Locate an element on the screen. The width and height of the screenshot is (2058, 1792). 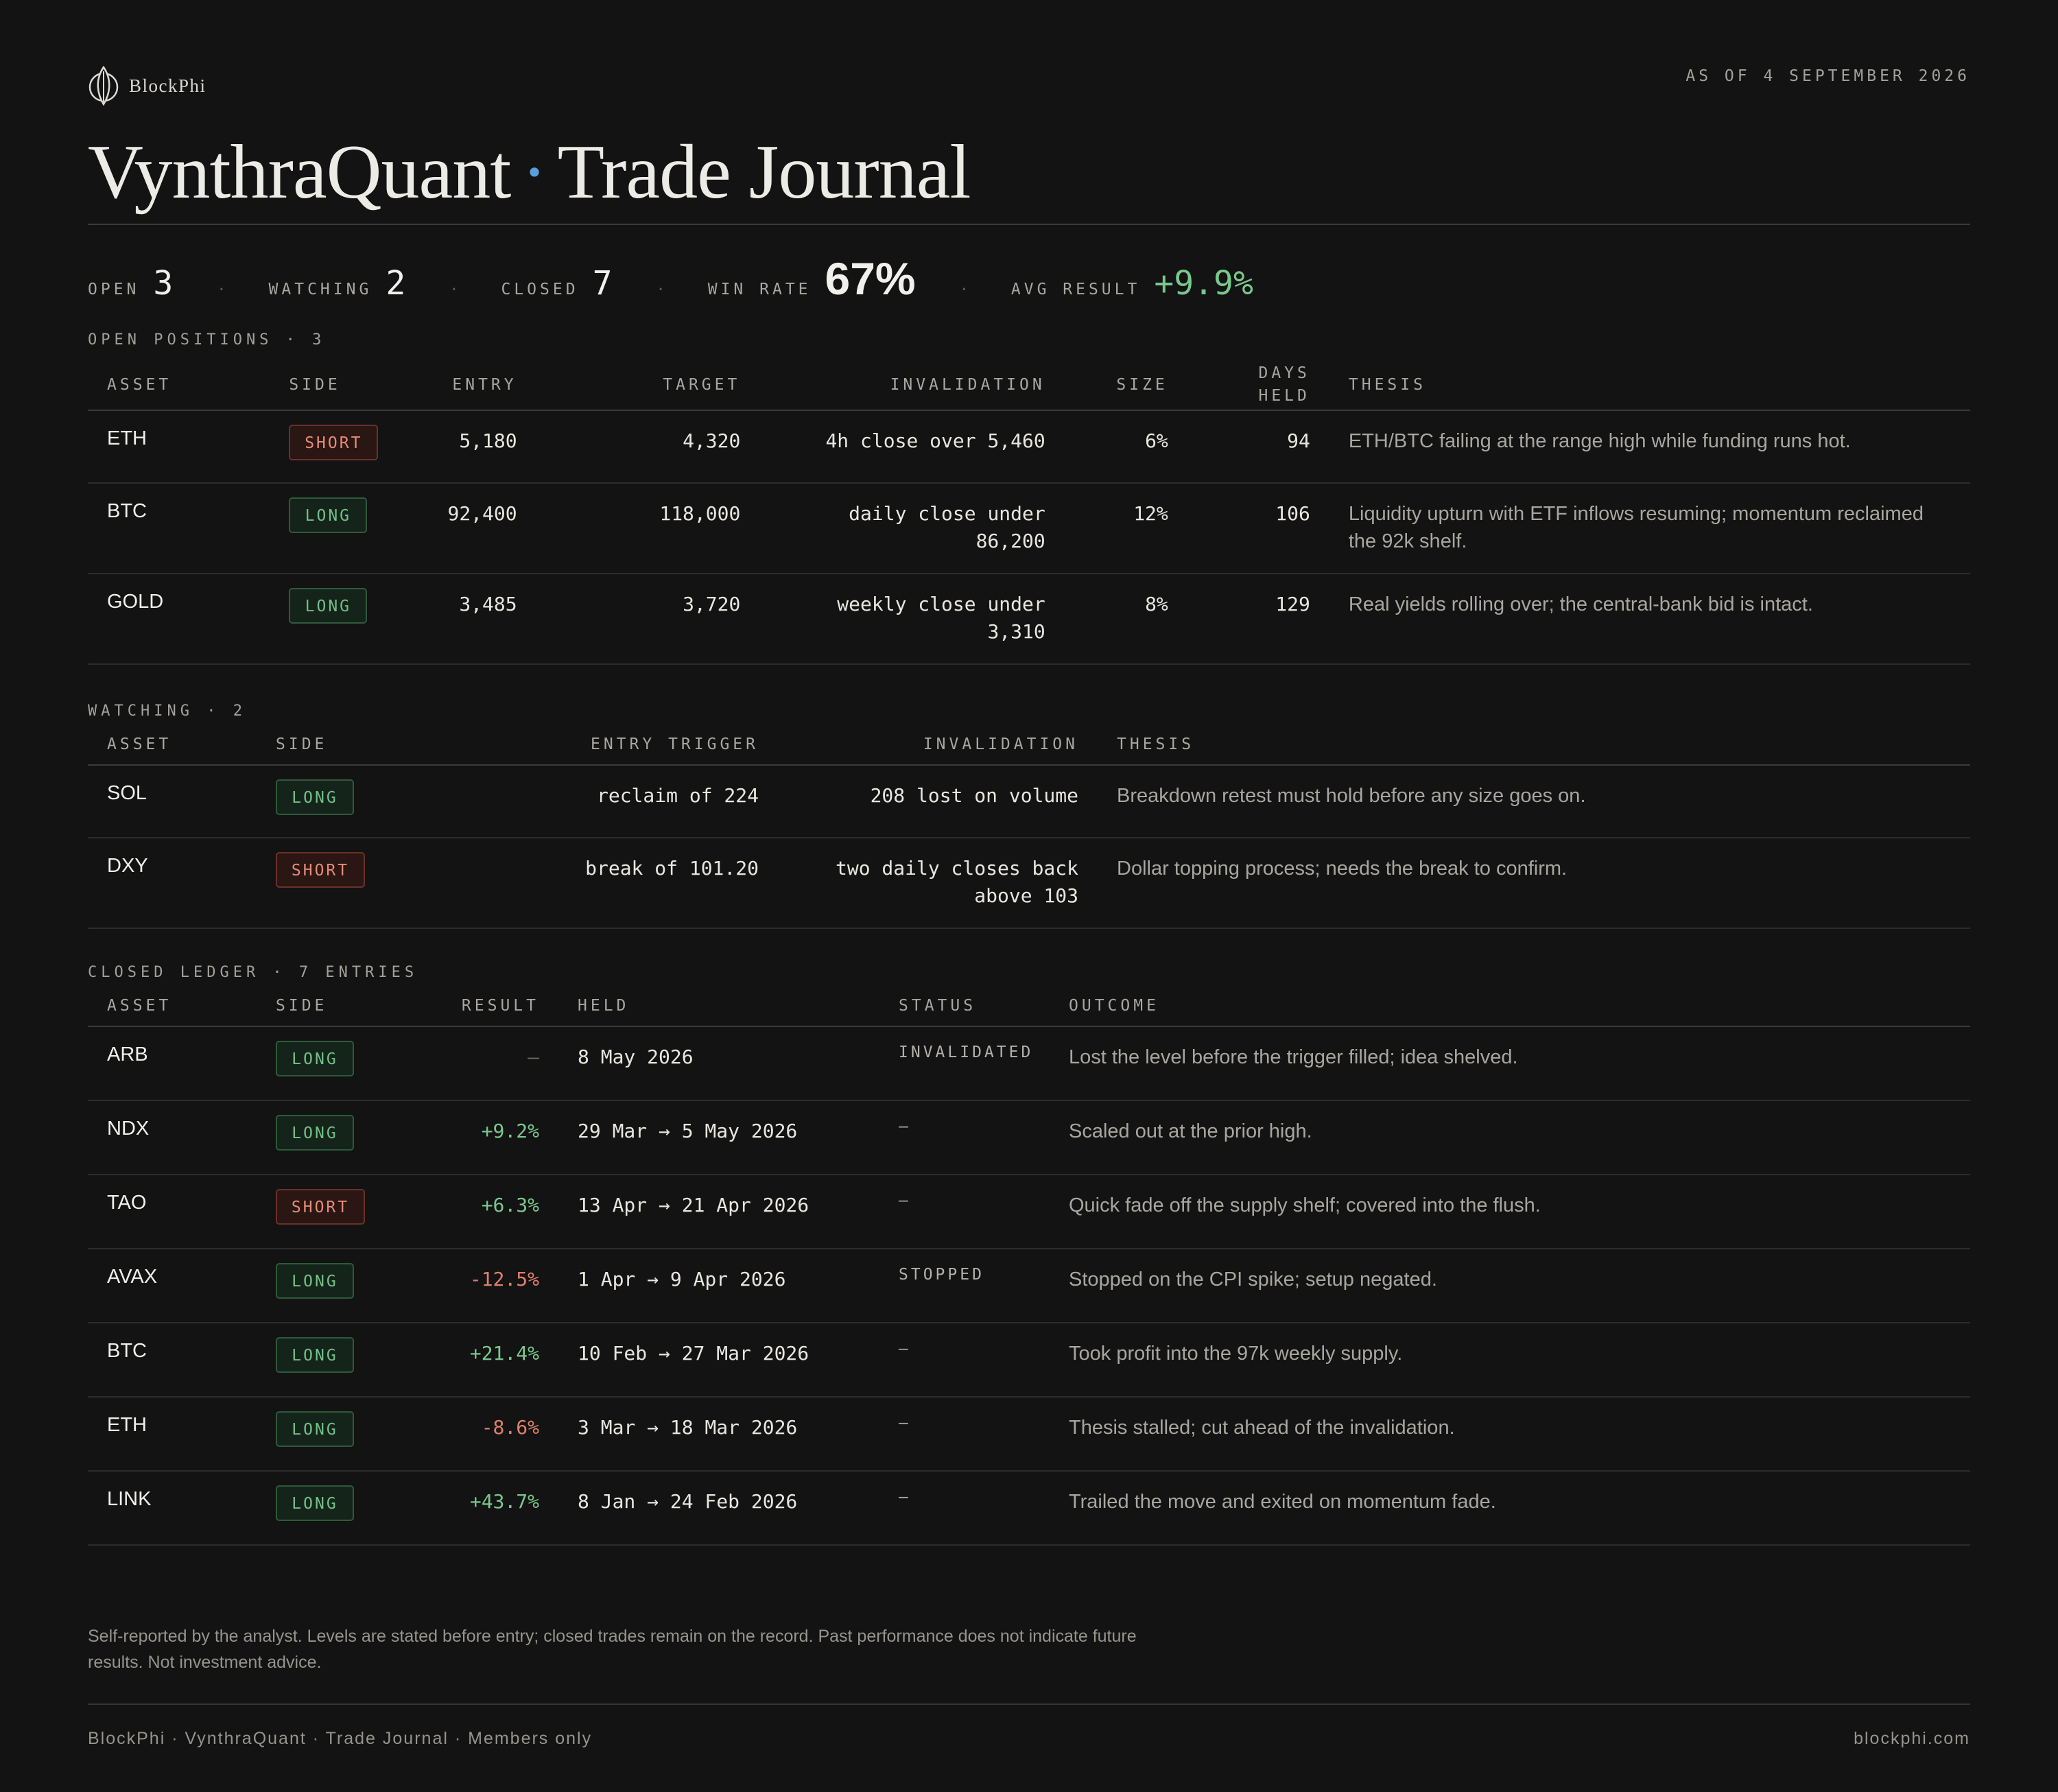
asset-cell: NDX is located at coordinates (172, 1137).